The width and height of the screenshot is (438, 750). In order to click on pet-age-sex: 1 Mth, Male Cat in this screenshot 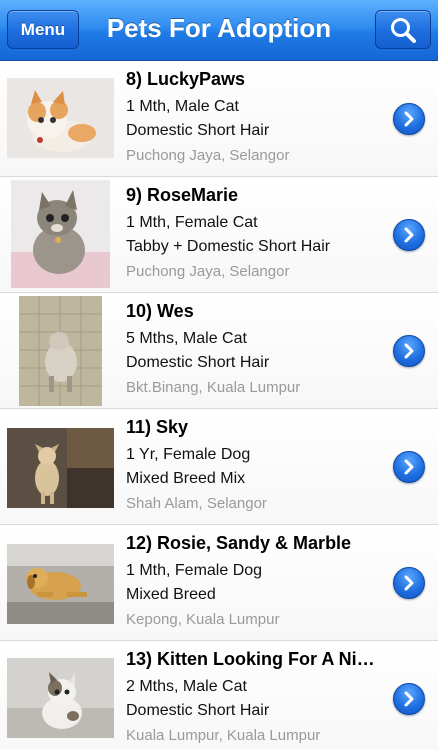, I will do `click(182, 106)`.